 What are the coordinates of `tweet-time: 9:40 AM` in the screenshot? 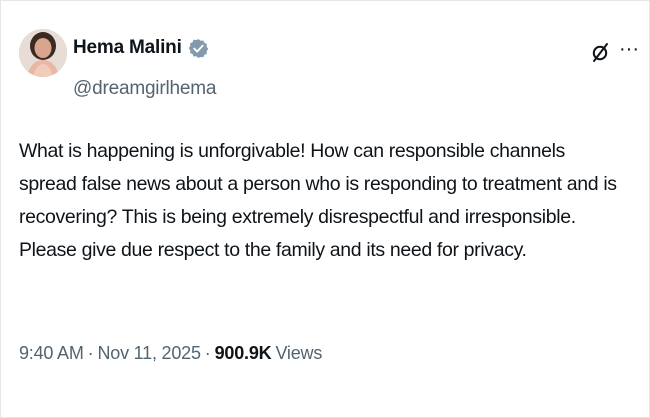 It's located at (51, 353).